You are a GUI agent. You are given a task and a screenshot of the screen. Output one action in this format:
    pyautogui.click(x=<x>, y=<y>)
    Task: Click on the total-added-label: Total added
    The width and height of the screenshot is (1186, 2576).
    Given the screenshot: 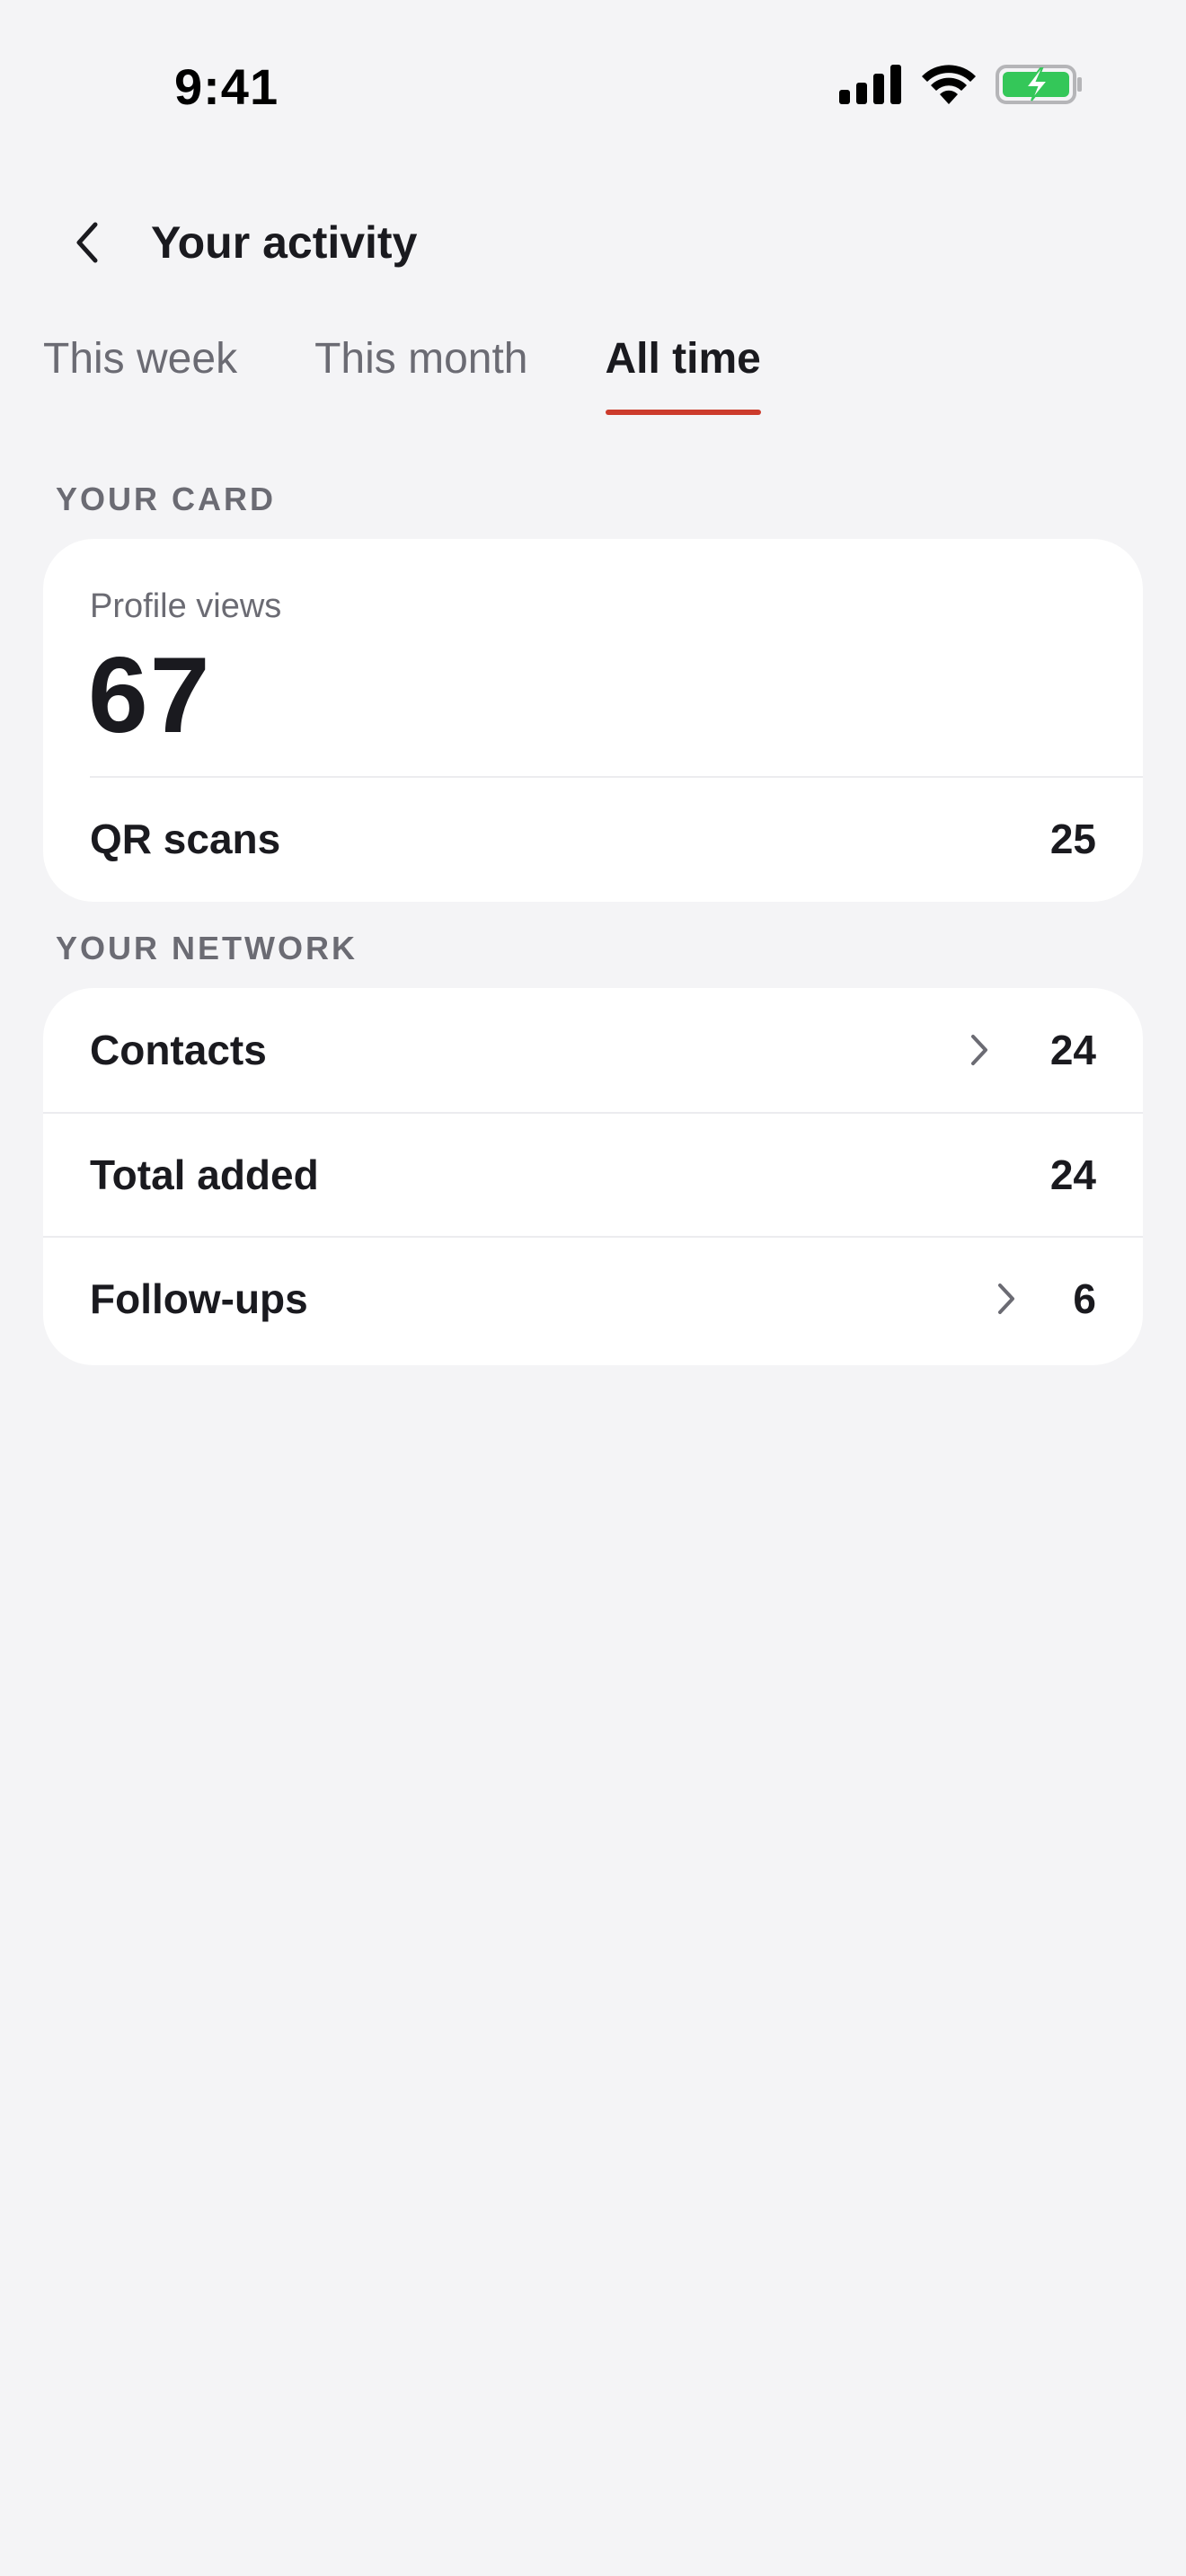 What is the action you would take?
    pyautogui.click(x=204, y=1174)
    